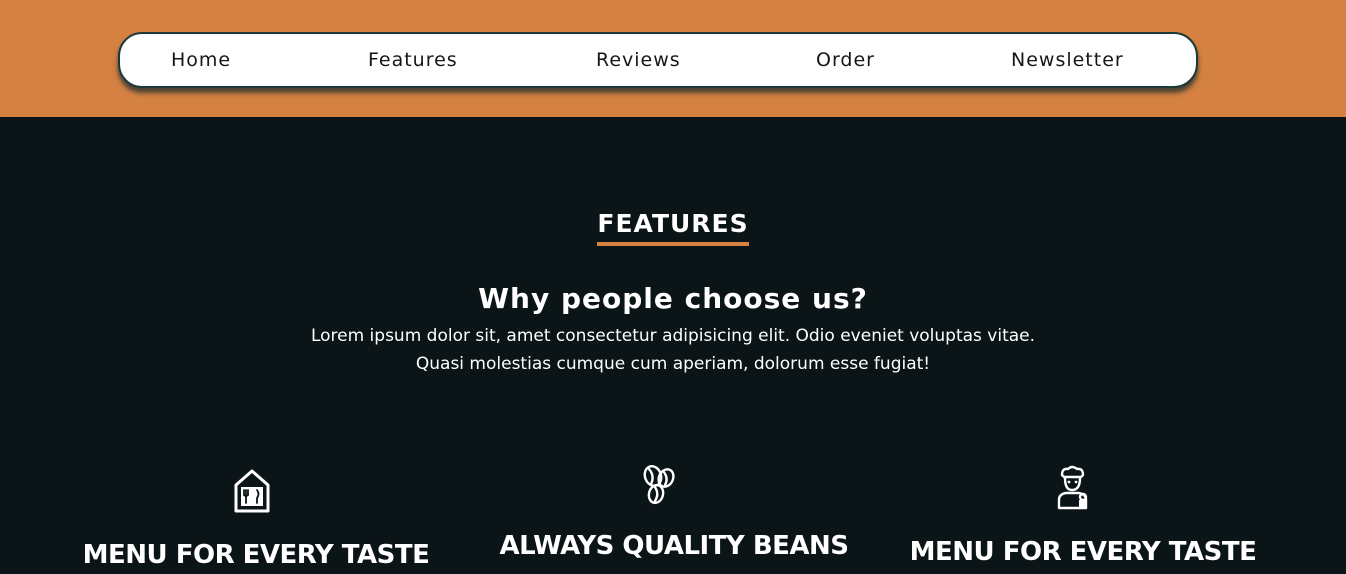 The image size is (1346, 574). I want to click on nav-link-reviews: Reviews, so click(638, 60).